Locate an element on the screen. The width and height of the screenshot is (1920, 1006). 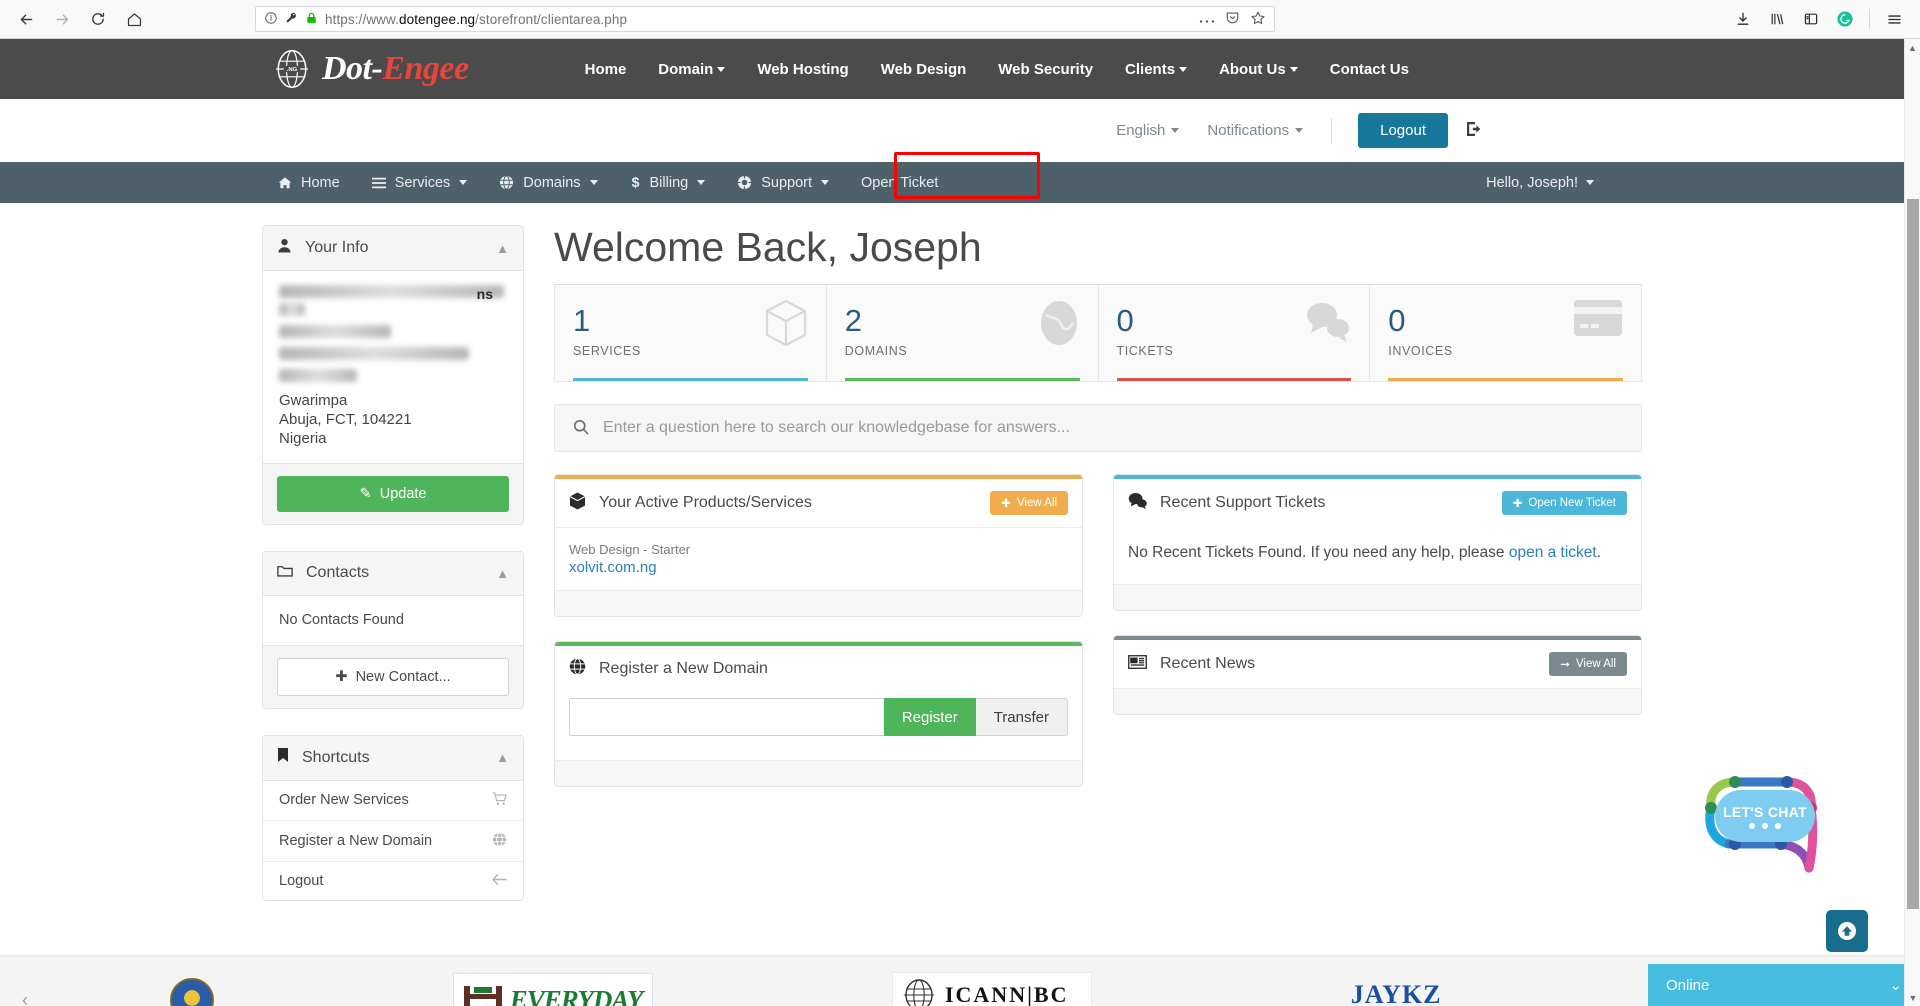
padlock-icon is located at coordinates (311, 19).